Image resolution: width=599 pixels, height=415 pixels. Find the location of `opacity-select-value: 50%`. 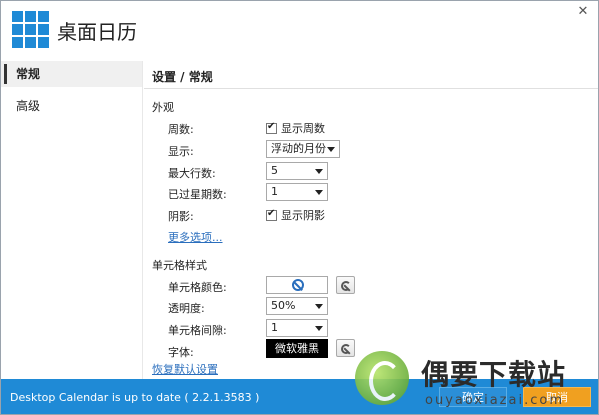

opacity-select-value: 50% is located at coordinates (283, 305).